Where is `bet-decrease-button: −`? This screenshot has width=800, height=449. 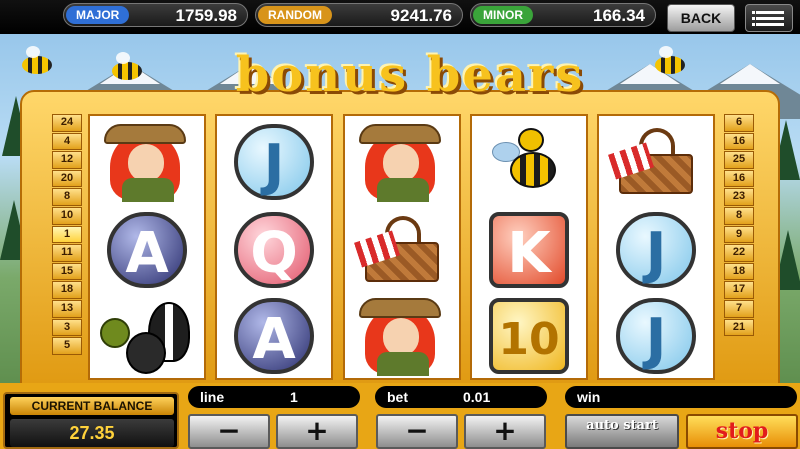 bet-decrease-button: − is located at coordinates (417, 431).